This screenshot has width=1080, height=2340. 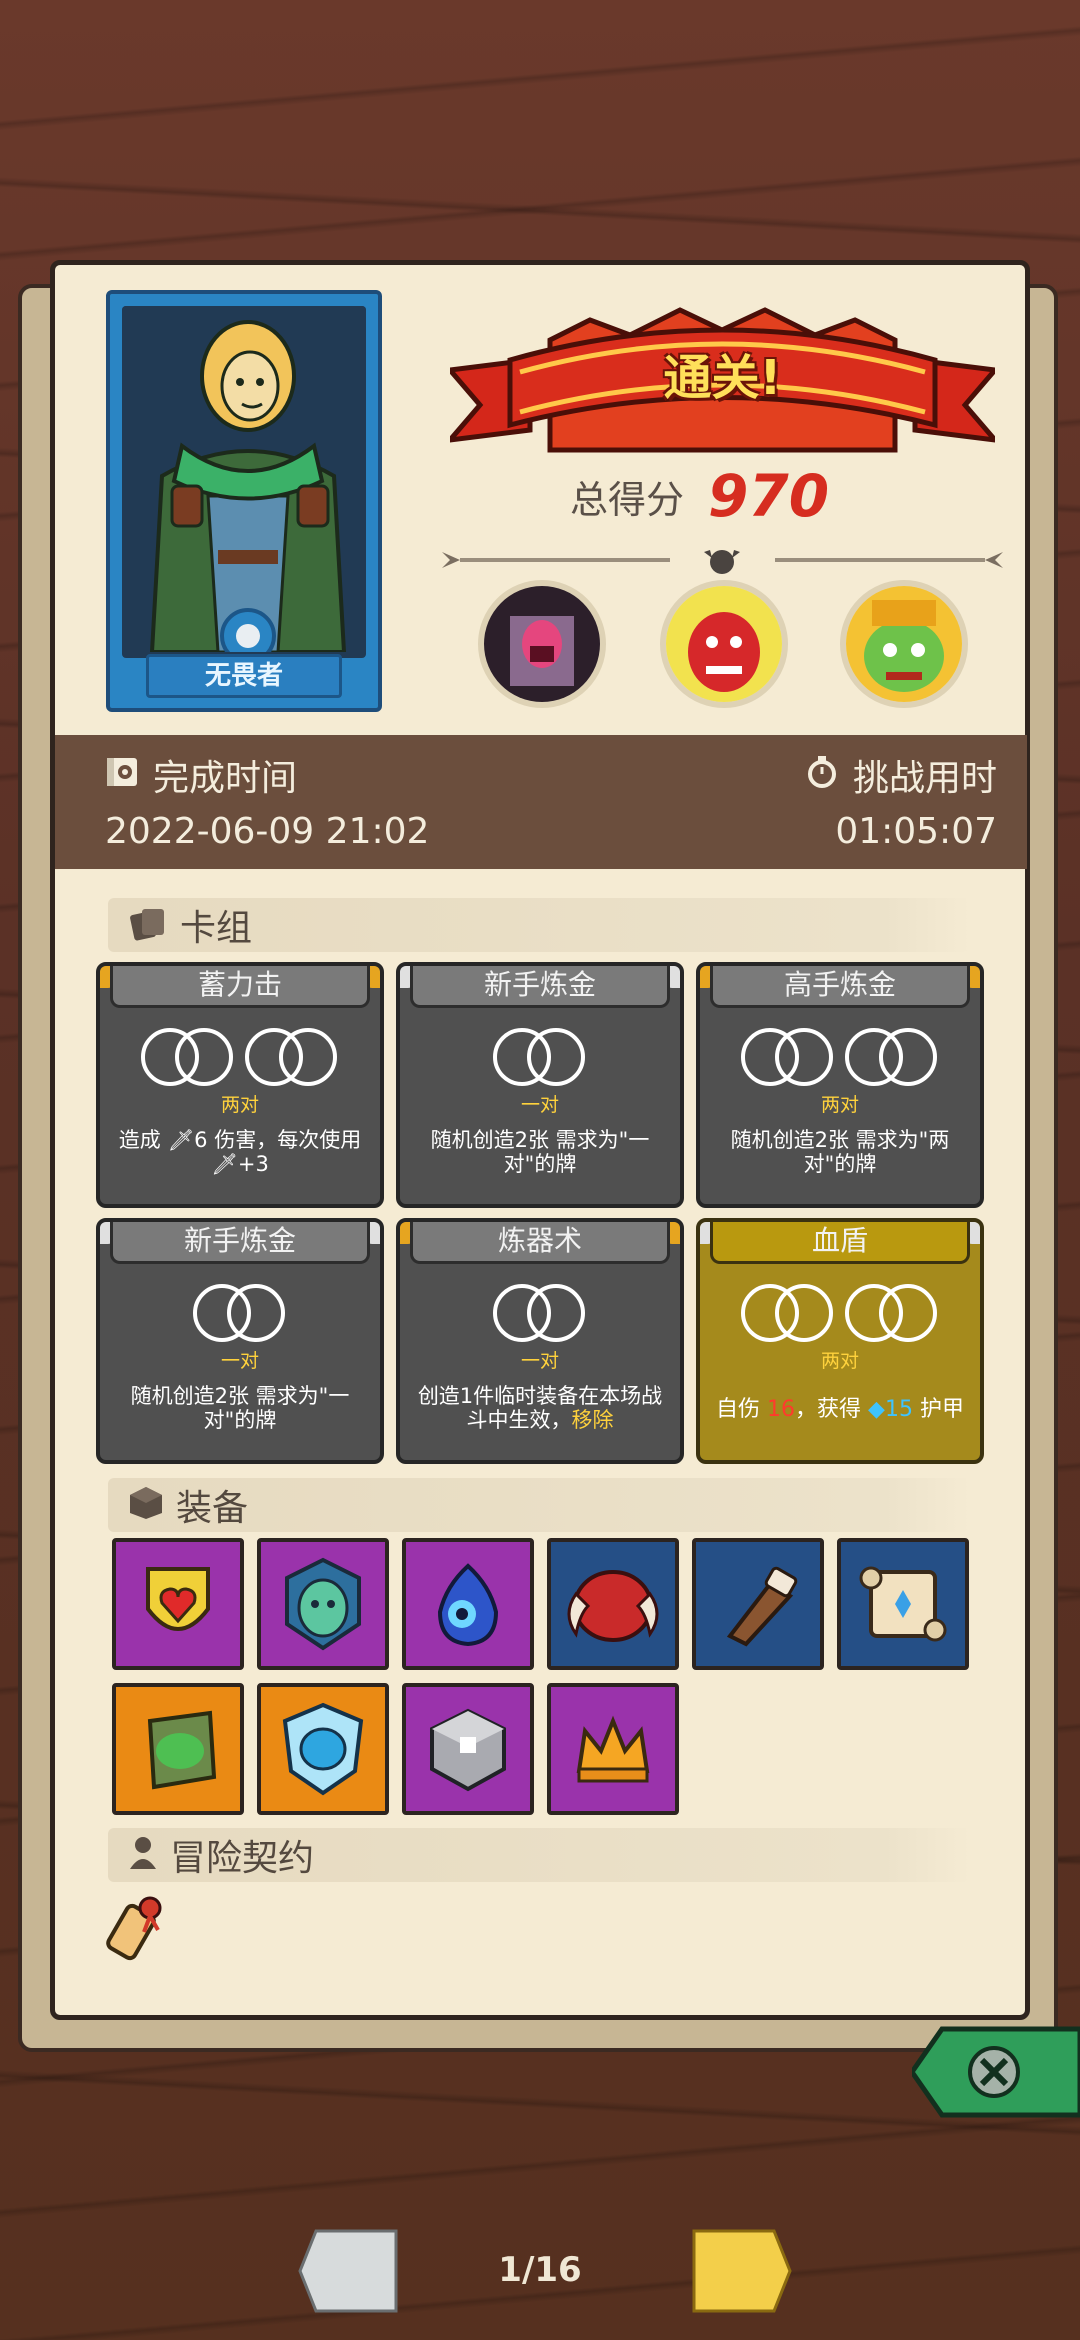 I want to click on deck-title: 卡组, so click(x=216, y=928).